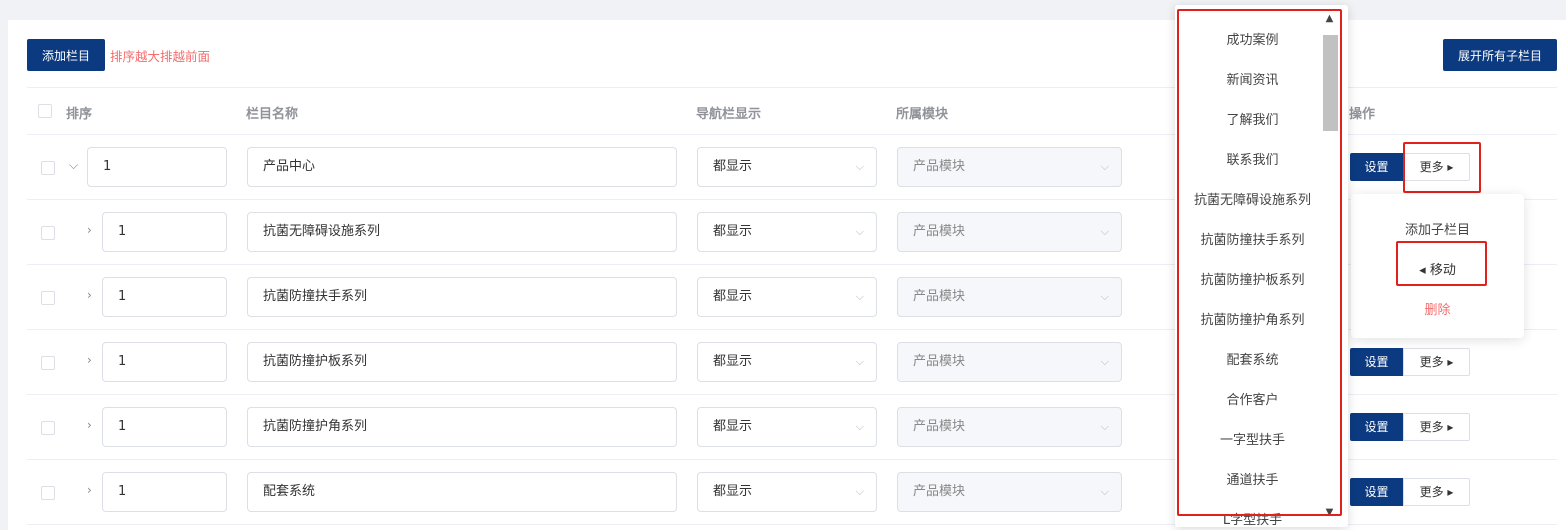  I want to click on scroll-thumb, so click(1330, 83).